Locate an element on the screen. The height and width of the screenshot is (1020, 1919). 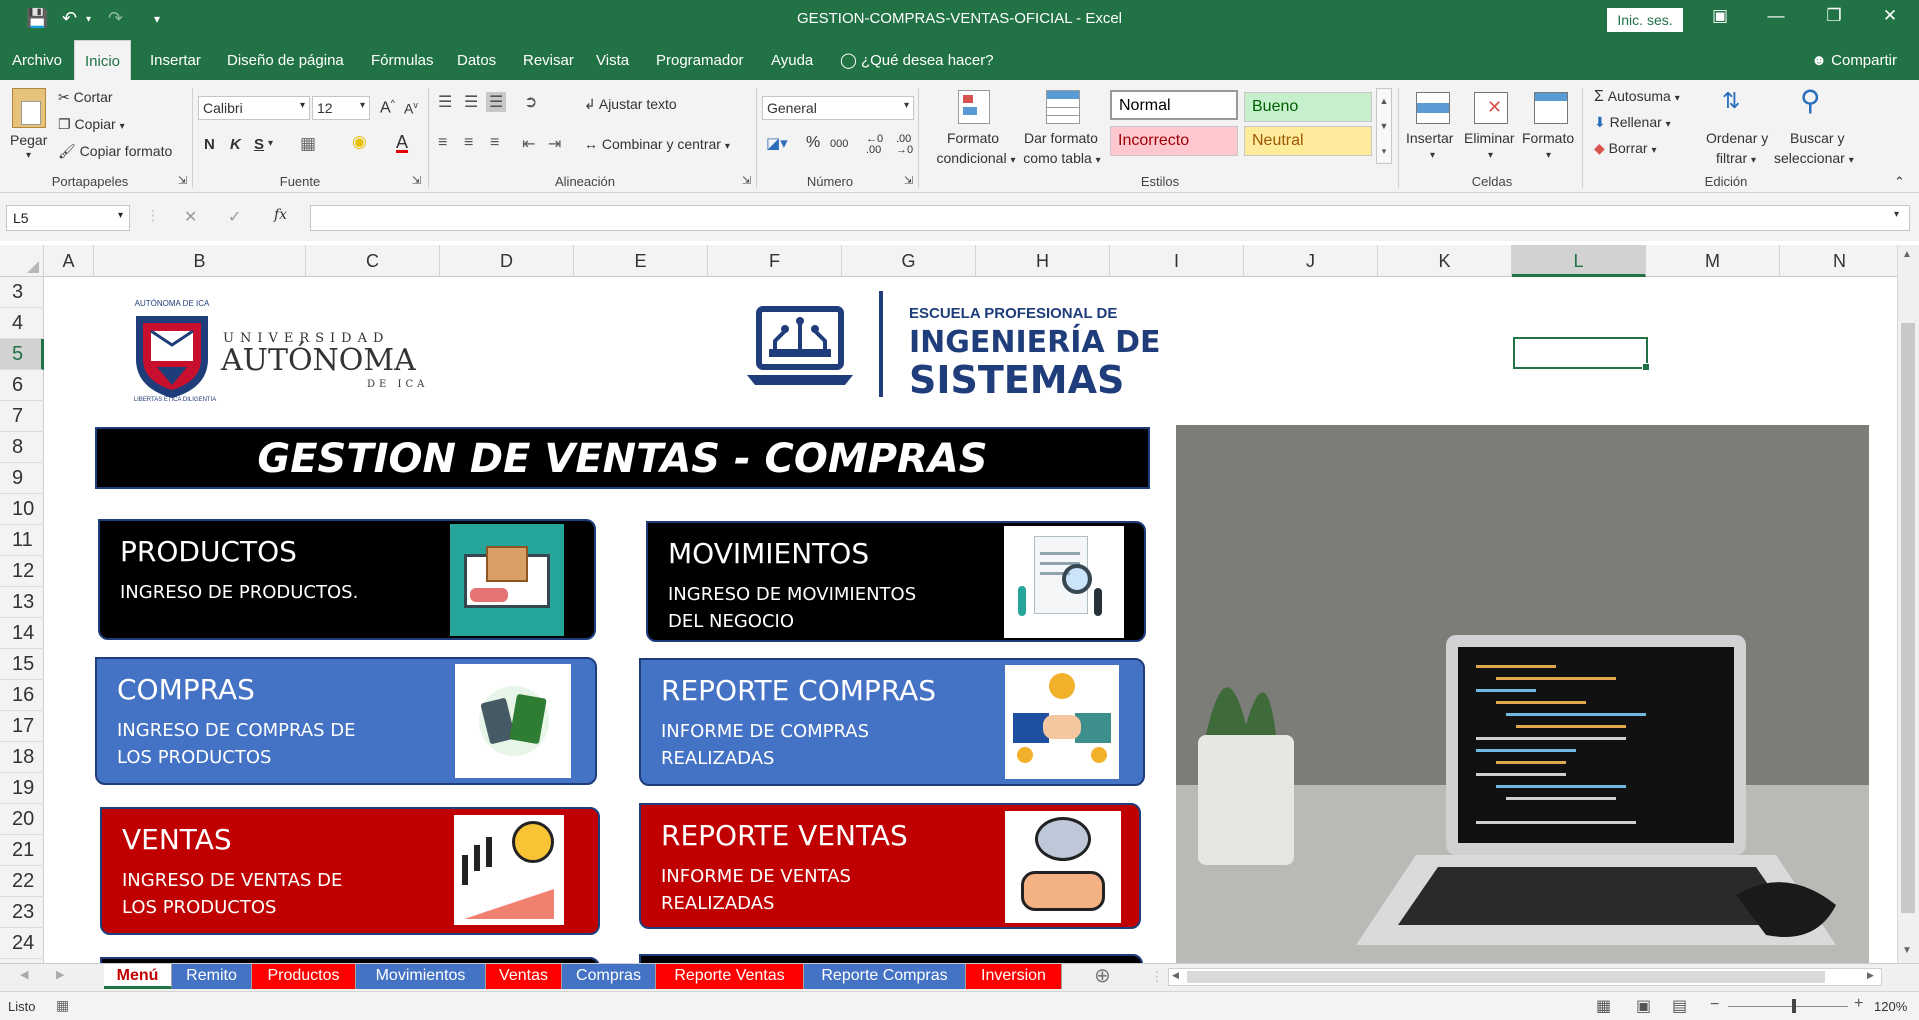
bold-button: N is located at coordinates (209, 144).